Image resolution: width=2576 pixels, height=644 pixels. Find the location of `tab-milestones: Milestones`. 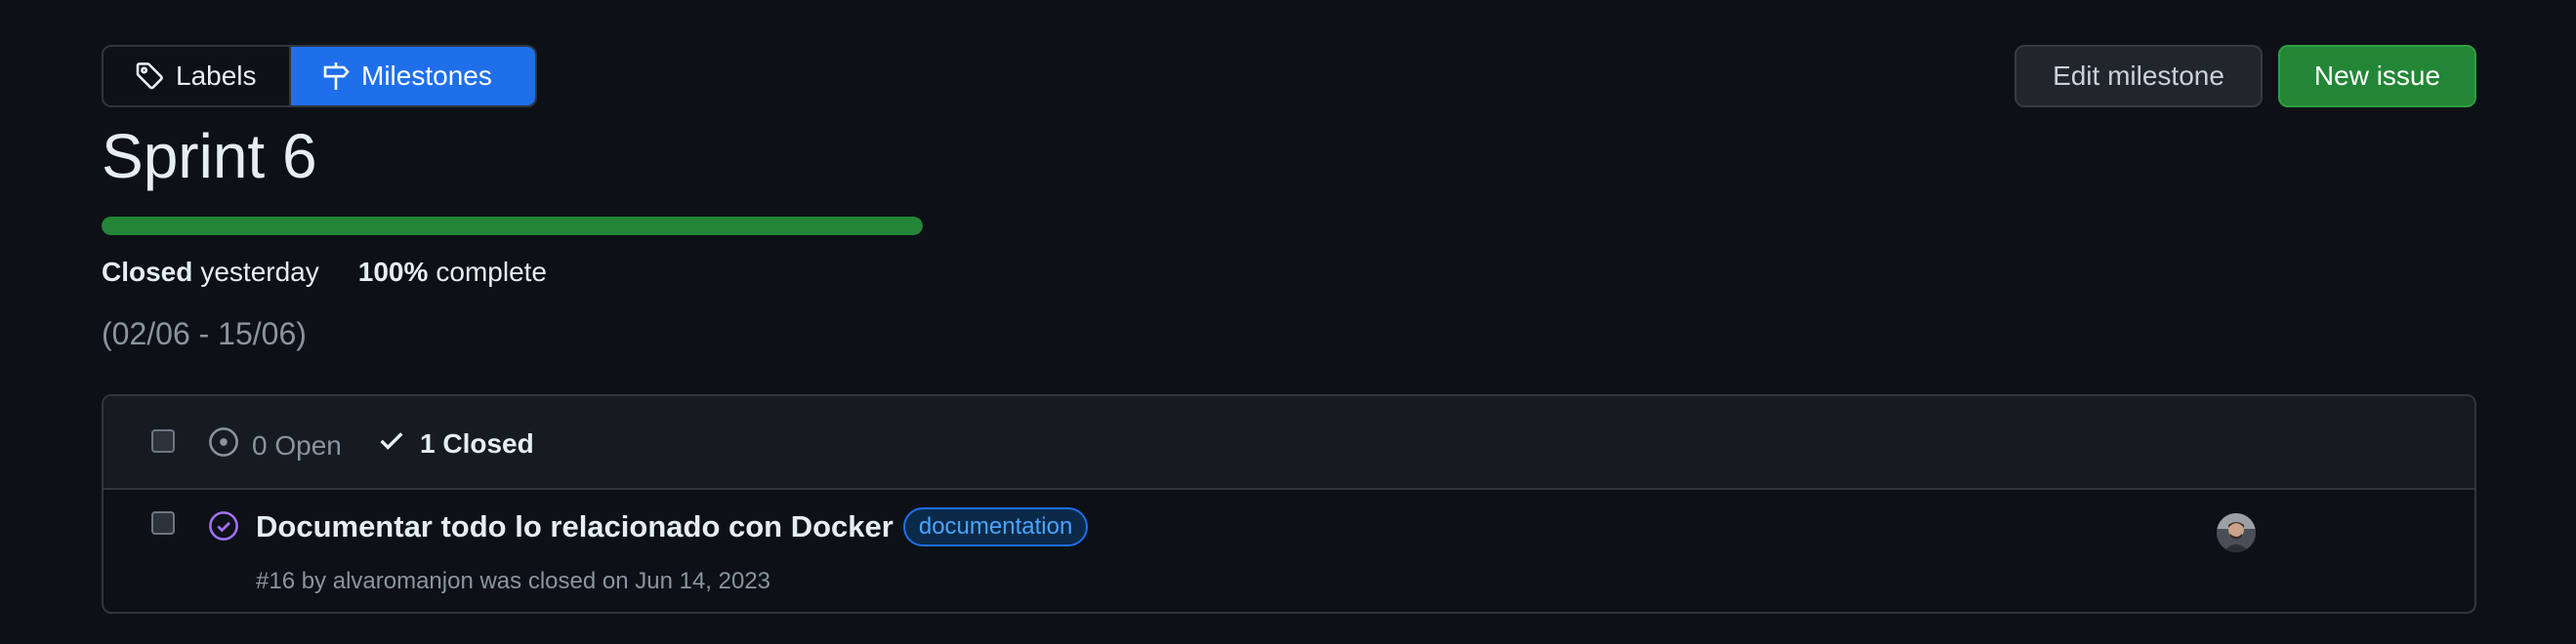

tab-milestones: Milestones is located at coordinates (413, 76).